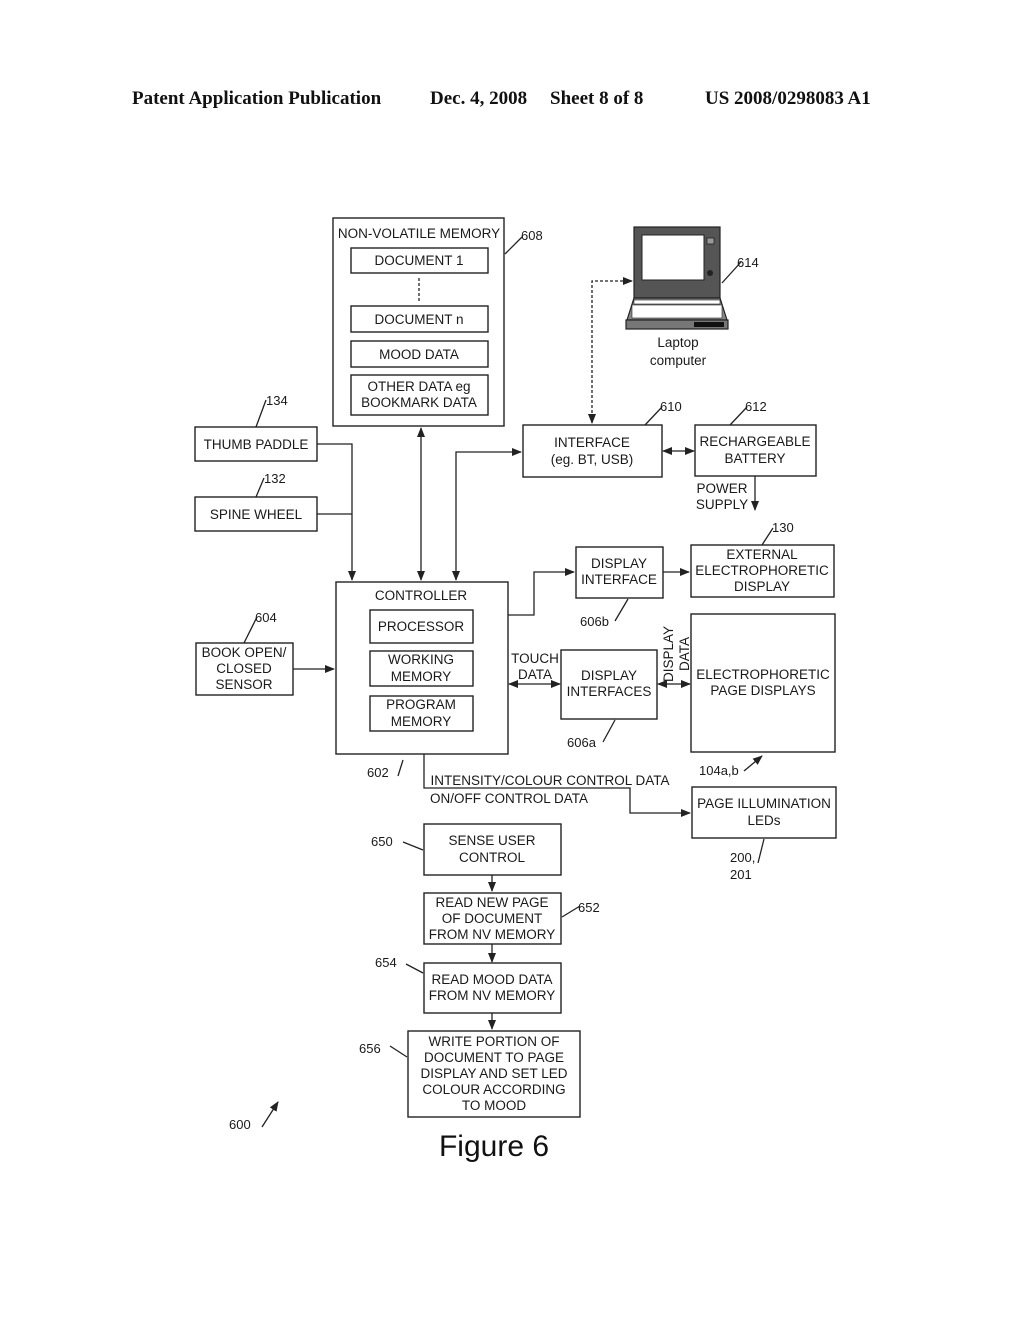  I want to click on spine-wheel-block: SPINE WHEEL 132, so click(256, 501).